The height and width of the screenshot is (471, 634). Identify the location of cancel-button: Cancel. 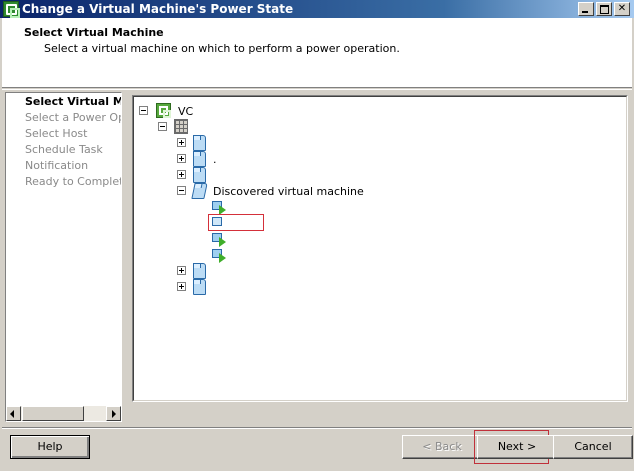
(593, 447).